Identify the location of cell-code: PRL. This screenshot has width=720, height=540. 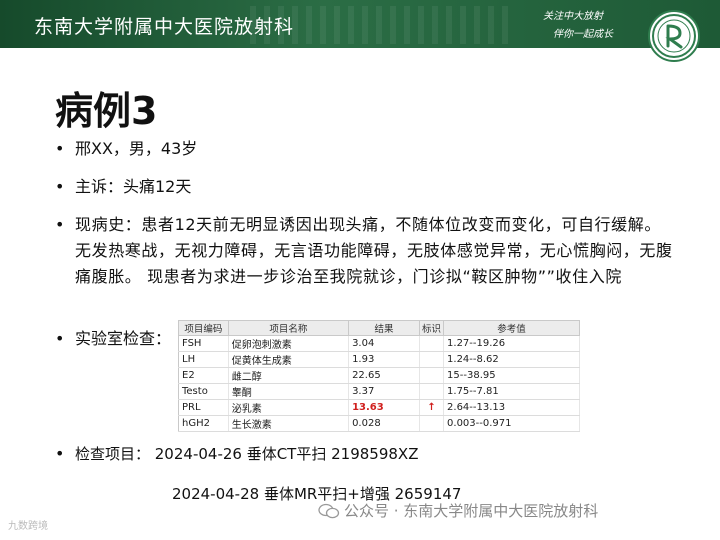
(203, 407).